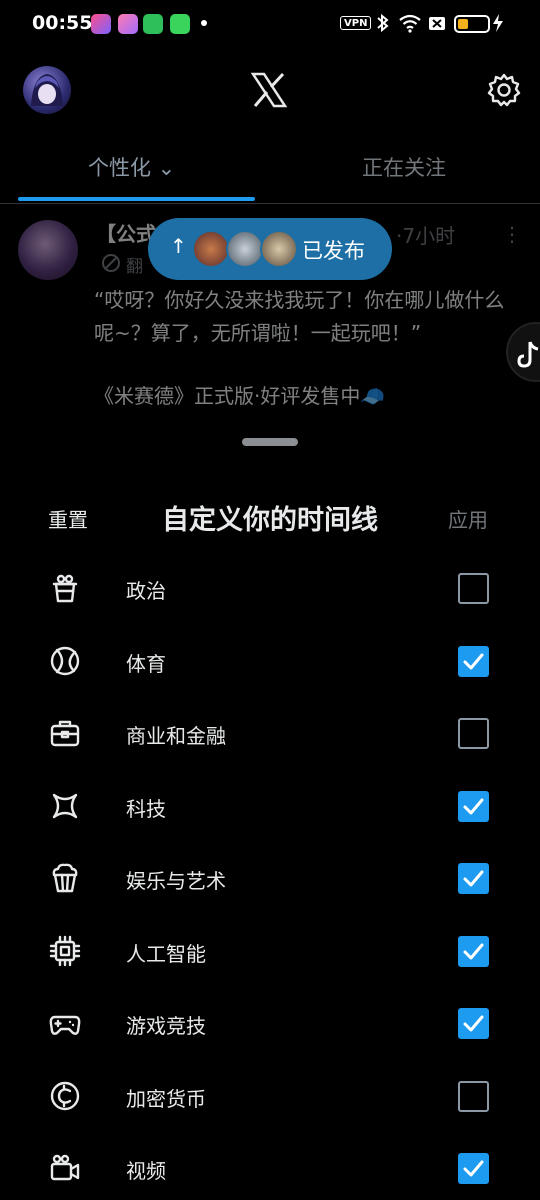  Describe the element at coordinates (437, 23) in the screenshot. I see `no-sim-icon` at that location.